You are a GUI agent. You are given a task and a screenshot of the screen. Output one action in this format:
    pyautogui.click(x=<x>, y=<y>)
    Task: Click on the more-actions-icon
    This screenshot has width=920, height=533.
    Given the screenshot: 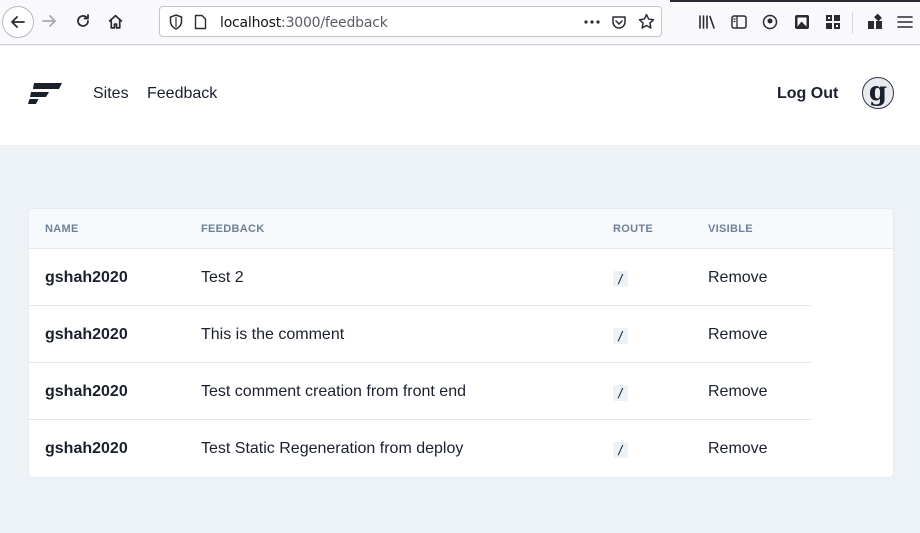 What is the action you would take?
    pyautogui.click(x=592, y=22)
    